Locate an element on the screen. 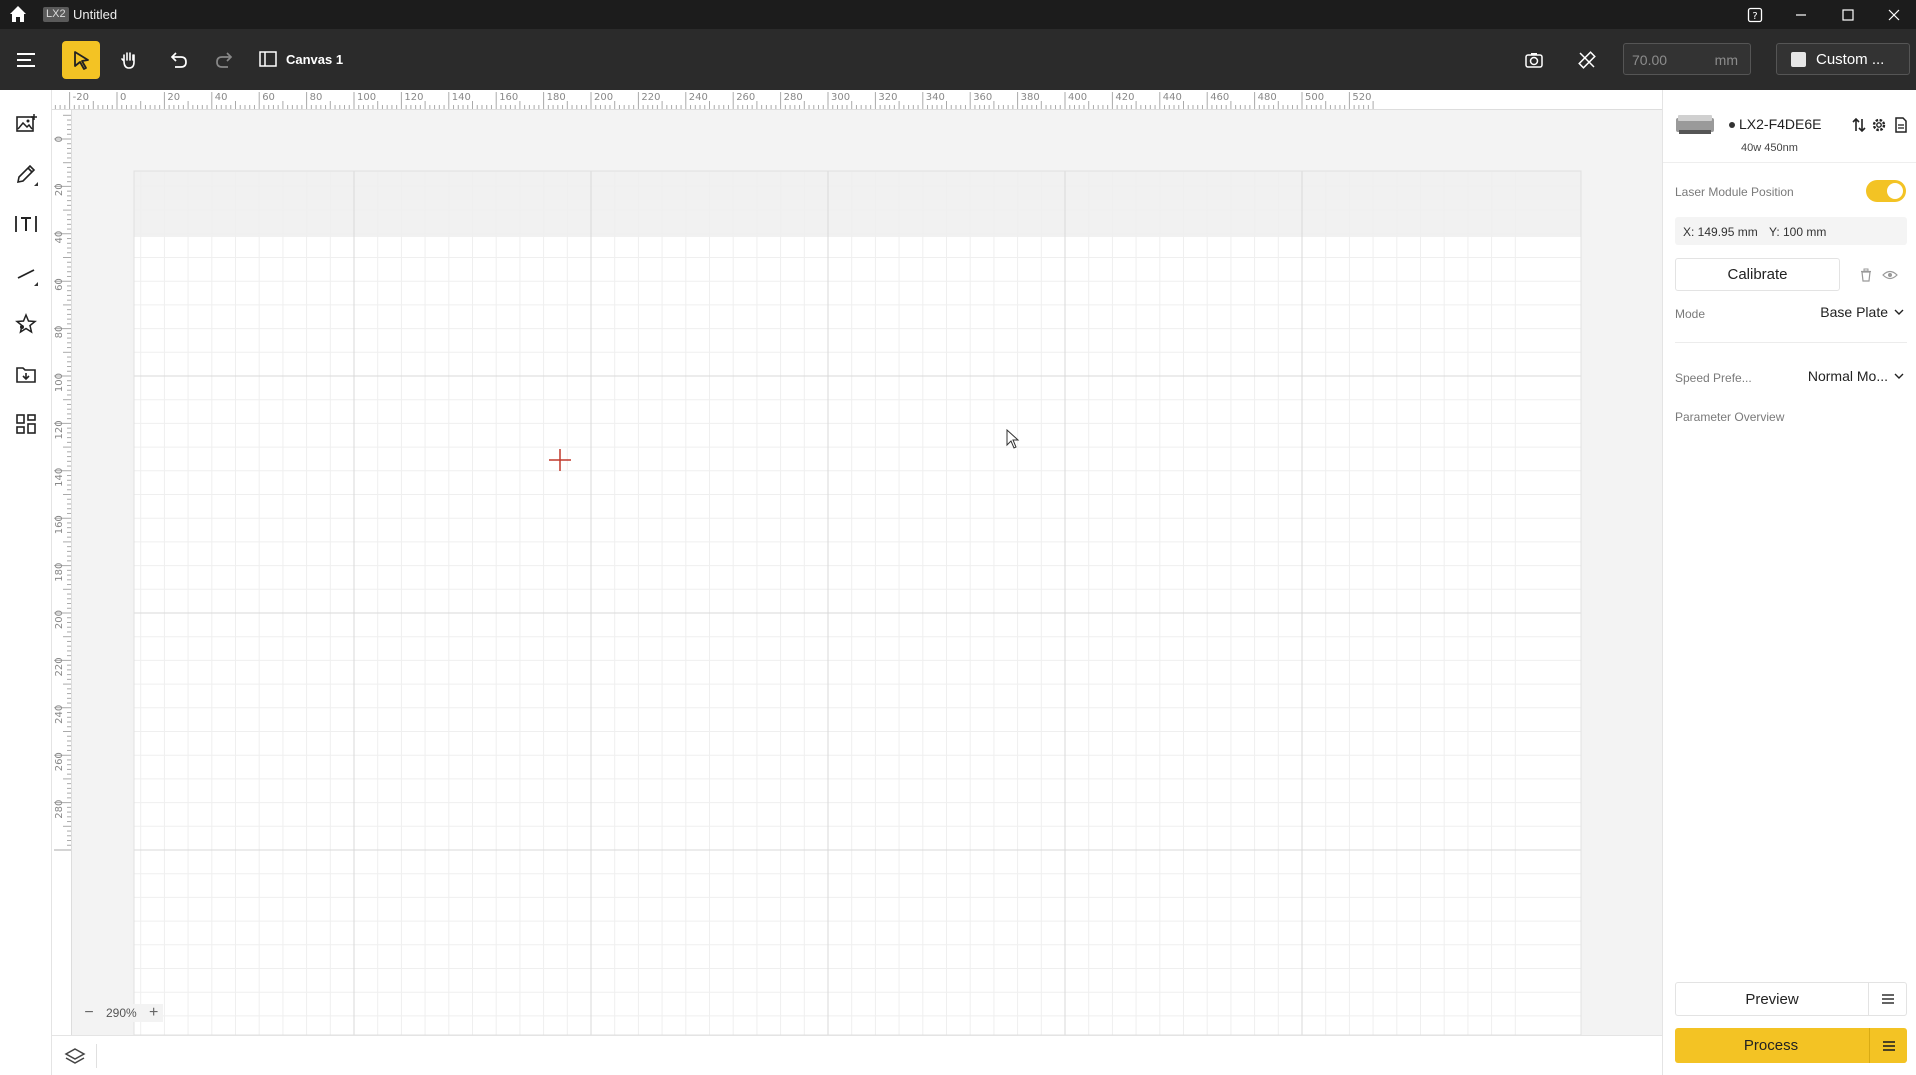 This screenshot has width=1916, height=1075. cursor-arrow-icon is located at coordinates (81, 60).